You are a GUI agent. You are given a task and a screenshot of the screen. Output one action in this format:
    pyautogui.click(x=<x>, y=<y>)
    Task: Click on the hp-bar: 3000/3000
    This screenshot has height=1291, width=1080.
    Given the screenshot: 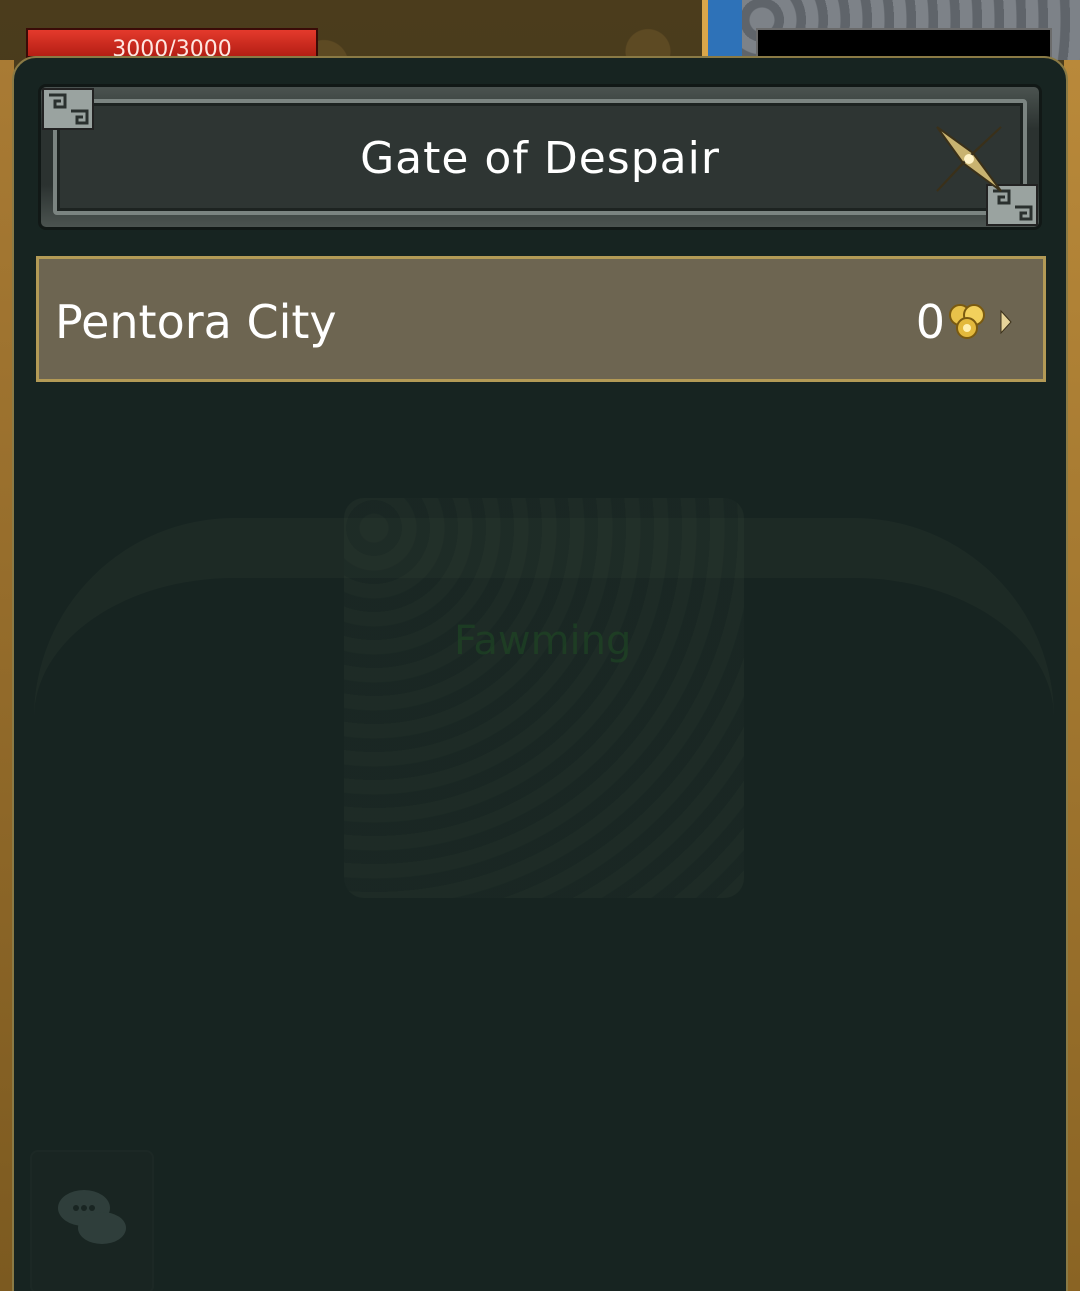 What is the action you would take?
    pyautogui.click(x=172, y=43)
    